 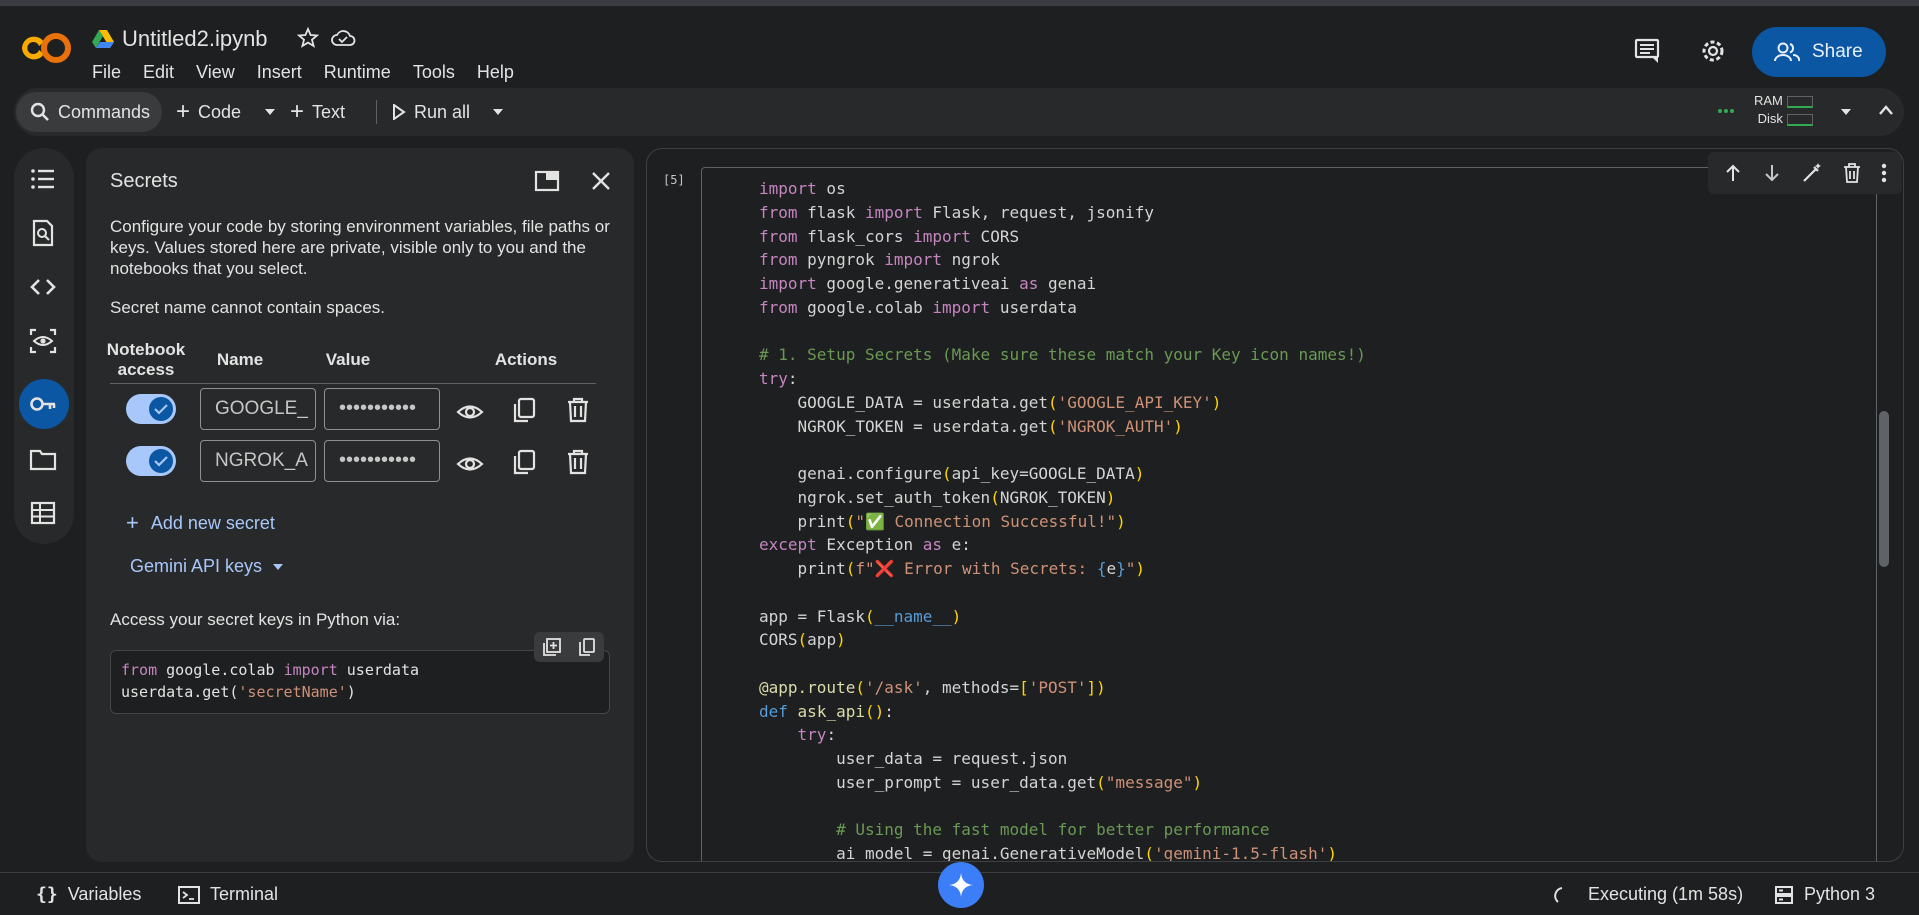 What do you see at coordinates (270, 112) in the screenshot?
I see `code-dropdown-caret-icon` at bounding box center [270, 112].